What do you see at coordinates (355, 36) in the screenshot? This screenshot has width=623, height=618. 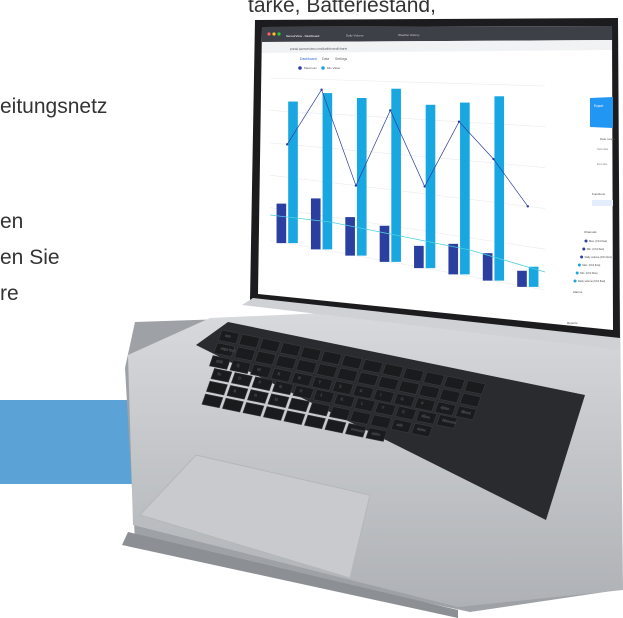 I see `browser-tab-2: Daily Volume` at bounding box center [355, 36].